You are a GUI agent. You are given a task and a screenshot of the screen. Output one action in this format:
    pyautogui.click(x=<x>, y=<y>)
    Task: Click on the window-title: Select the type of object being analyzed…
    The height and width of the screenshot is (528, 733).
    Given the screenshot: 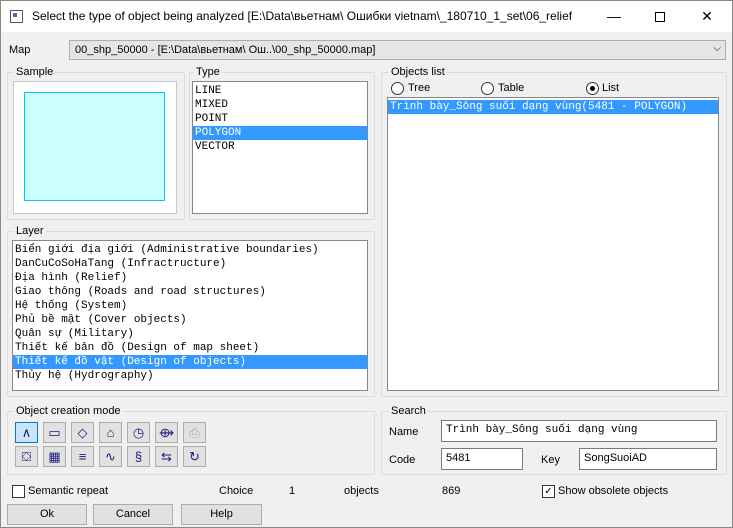 What is the action you would take?
    pyautogui.click(x=302, y=16)
    